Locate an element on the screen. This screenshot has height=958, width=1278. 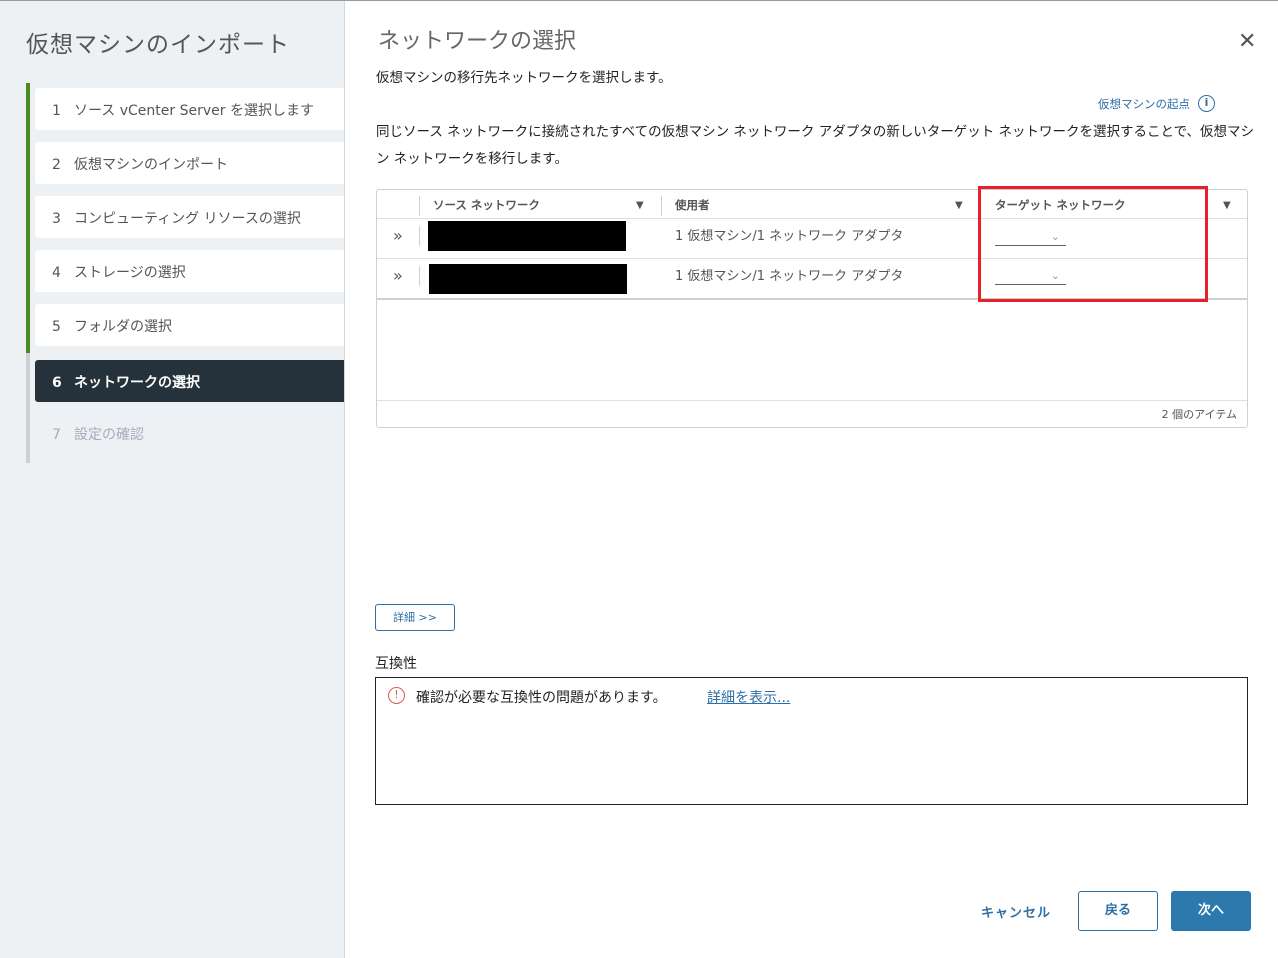
step-1: 1 ソース vCenter Server を選択します is located at coordinates (189, 109).